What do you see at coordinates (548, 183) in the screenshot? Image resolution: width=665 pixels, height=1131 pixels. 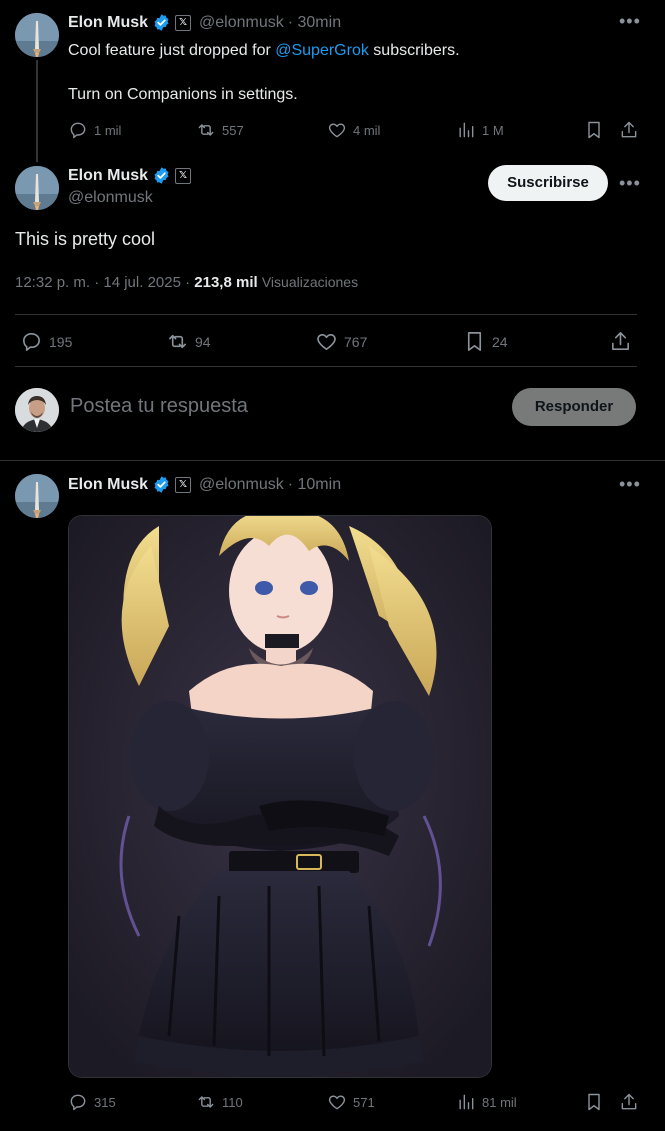 I see `subscribe-button: Suscribirse` at bounding box center [548, 183].